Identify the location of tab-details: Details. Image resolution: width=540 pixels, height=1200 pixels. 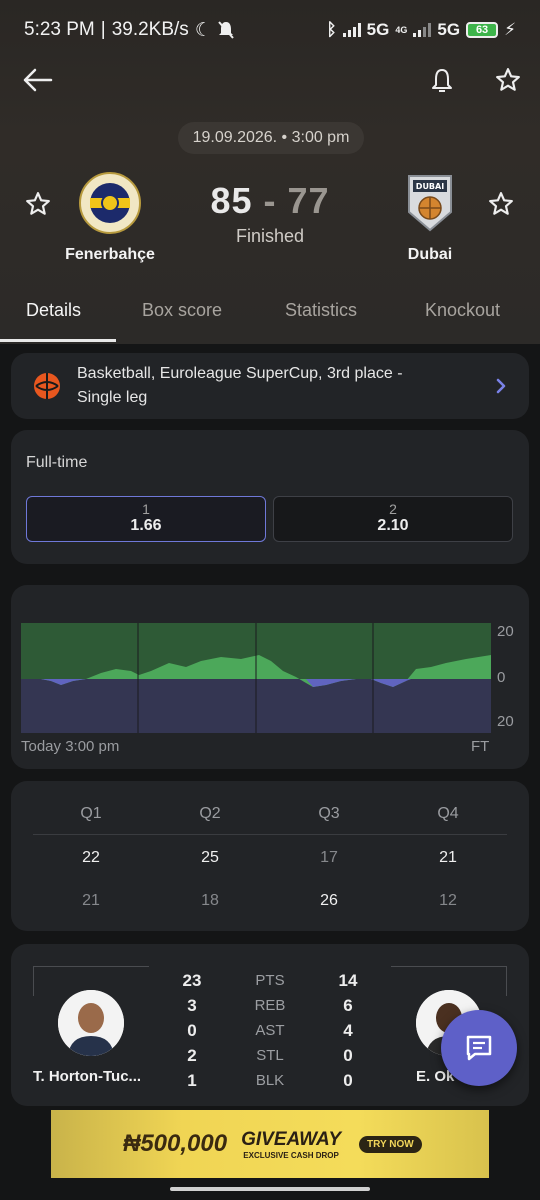
(53, 310).